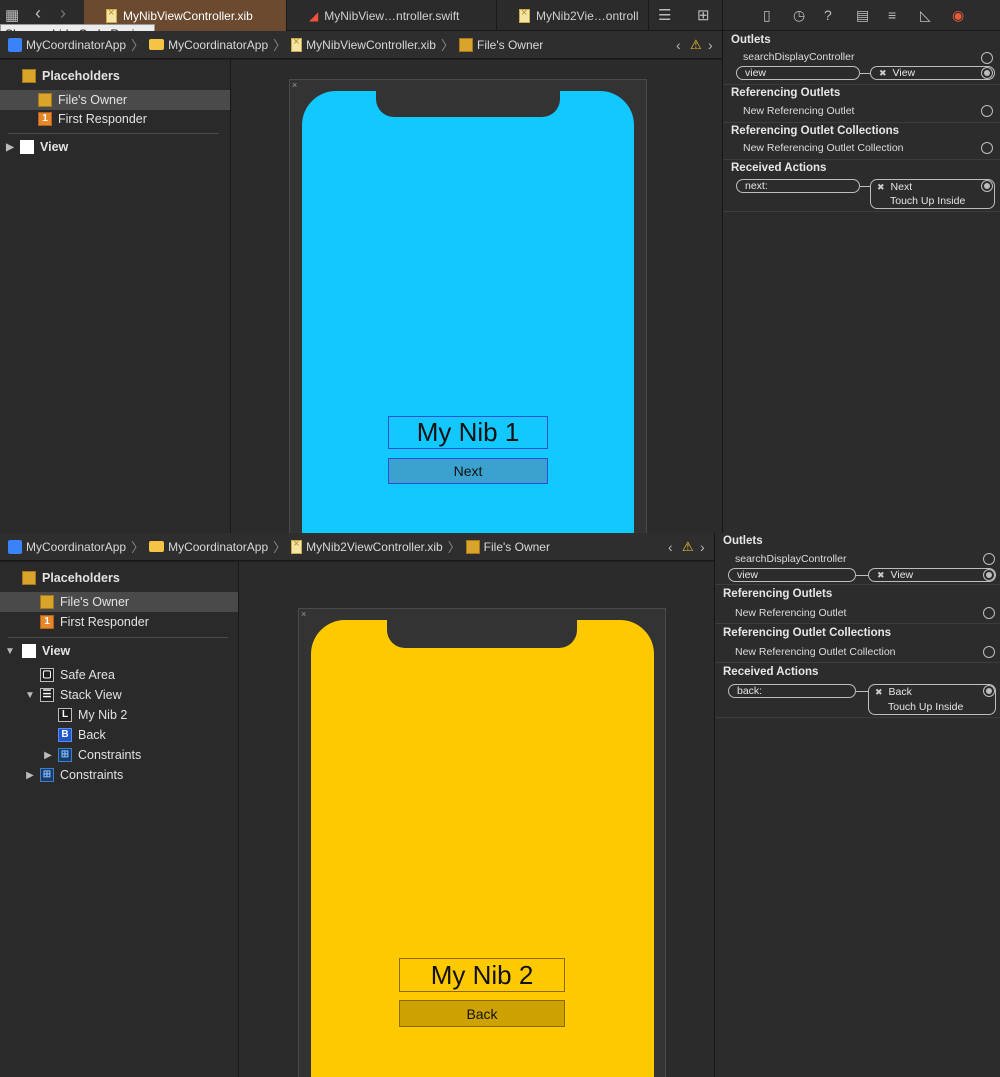  What do you see at coordinates (367, 546) in the screenshot?
I see `breadcrumb-file: MyNib2ViewController.xib` at bounding box center [367, 546].